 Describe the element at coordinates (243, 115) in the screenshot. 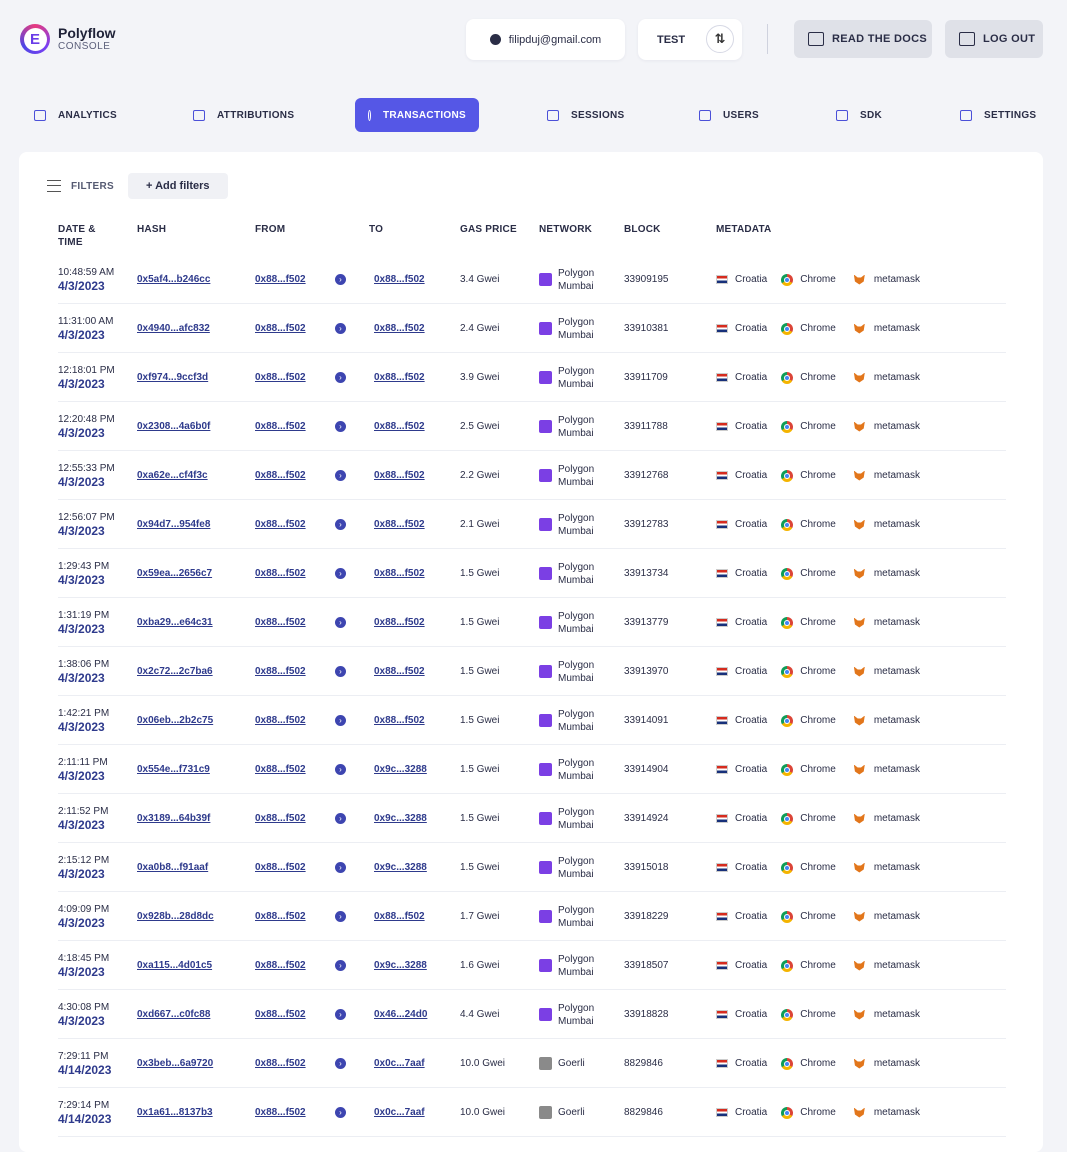

I see `tab-attributions: ATTRIBUTIONS` at that location.